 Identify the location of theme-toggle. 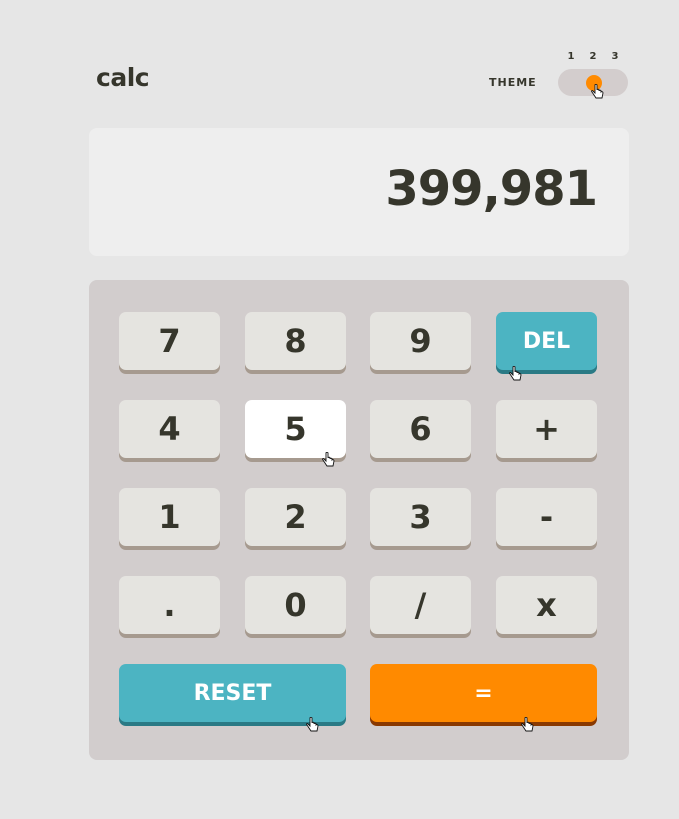
(593, 82).